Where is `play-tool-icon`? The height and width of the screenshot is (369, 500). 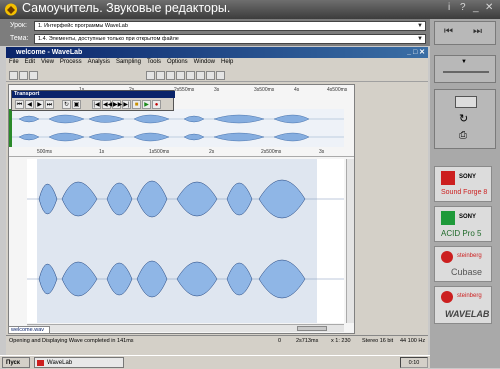
play-tool-icon is located at coordinates (210, 75).